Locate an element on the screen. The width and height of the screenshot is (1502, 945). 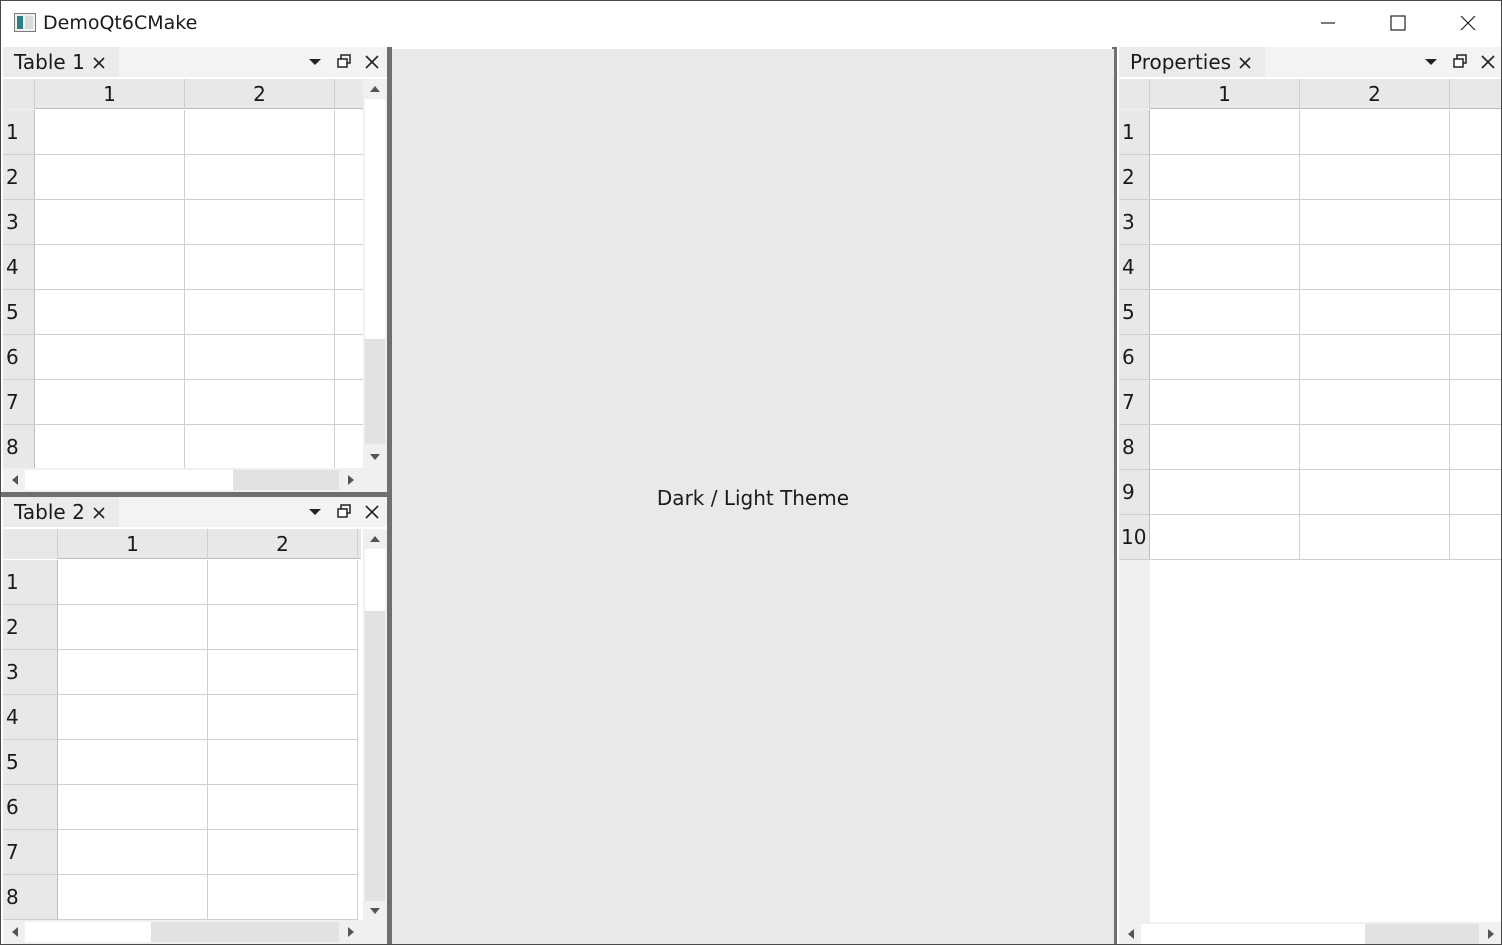
table-1: 1 2 1 2 3 4 5 6 7 8 is located at coordinates (195, 285).